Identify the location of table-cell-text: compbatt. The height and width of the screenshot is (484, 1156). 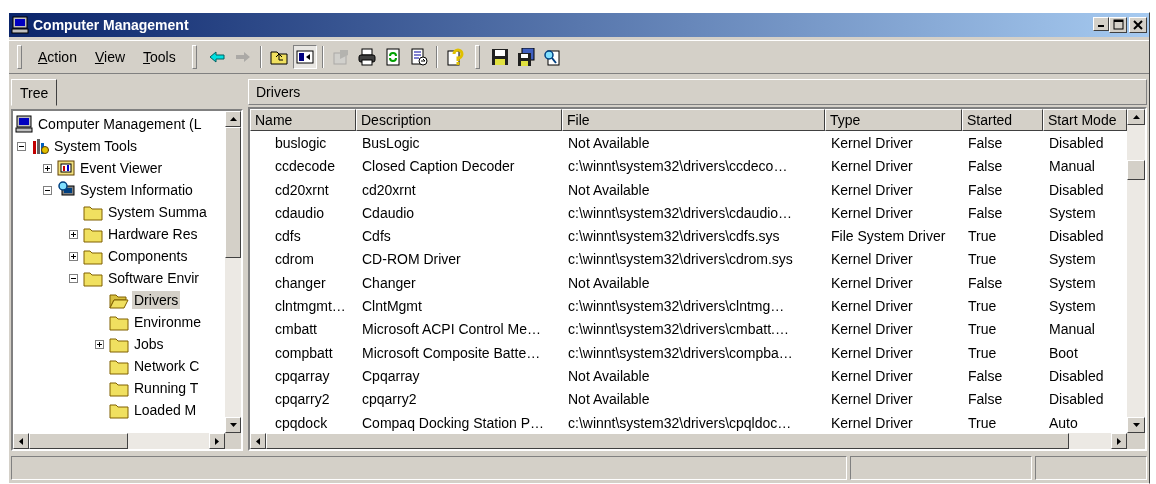
(304, 353).